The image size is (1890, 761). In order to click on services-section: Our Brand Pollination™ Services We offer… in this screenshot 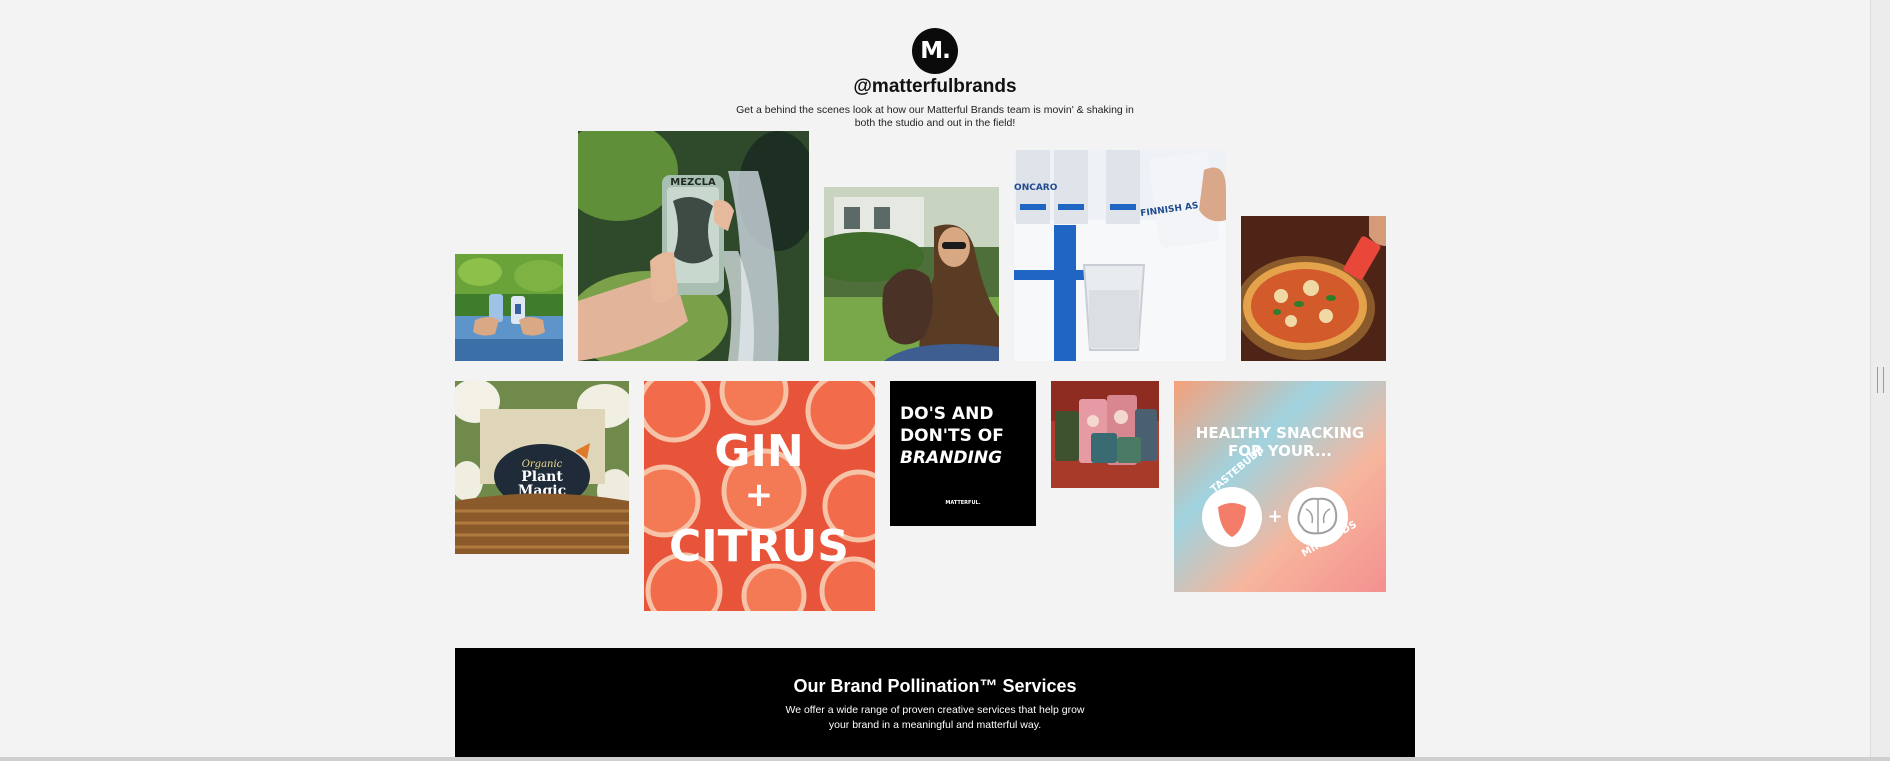, I will do `click(935, 704)`.